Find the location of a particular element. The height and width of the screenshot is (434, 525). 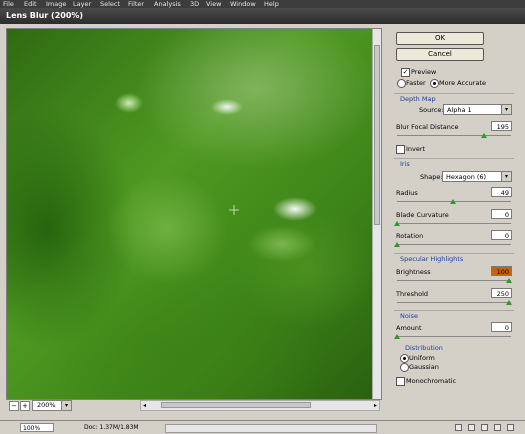

amount-field: 0 is located at coordinates (501, 327).